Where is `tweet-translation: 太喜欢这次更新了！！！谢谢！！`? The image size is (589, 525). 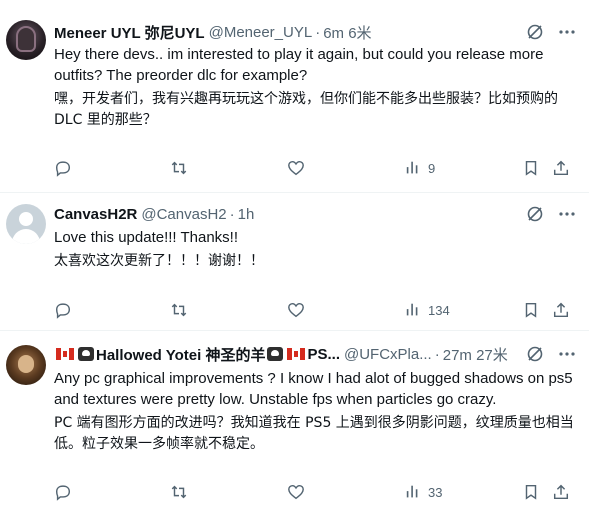 tweet-translation: 太喜欢这次更新了！！！谢谢！！ is located at coordinates (159, 261).